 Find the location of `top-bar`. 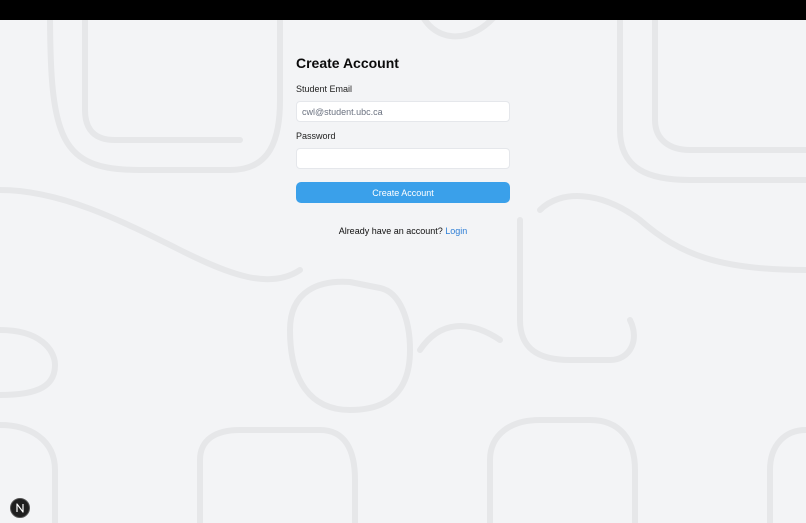

top-bar is located at coordinates (403, 10).